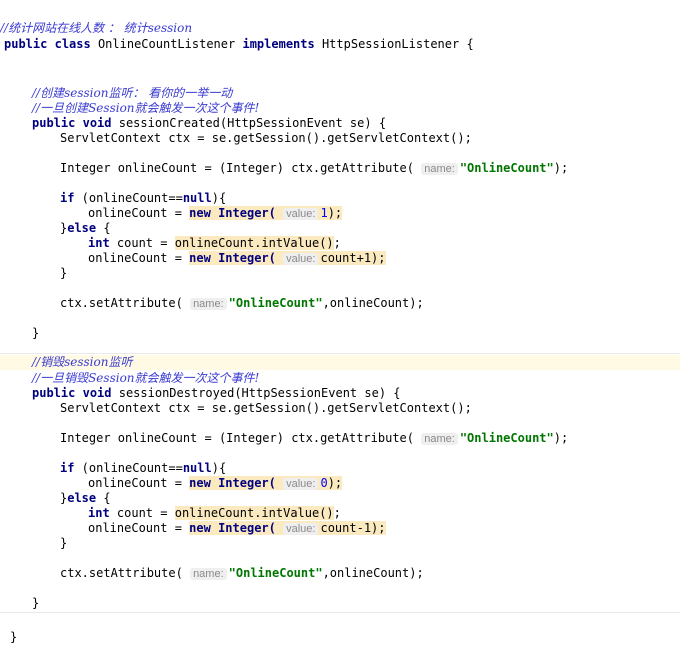  Describe the element at coordinates (128, 198) in the screenshot. I see `if-condition: (onlineCount==` at that location.